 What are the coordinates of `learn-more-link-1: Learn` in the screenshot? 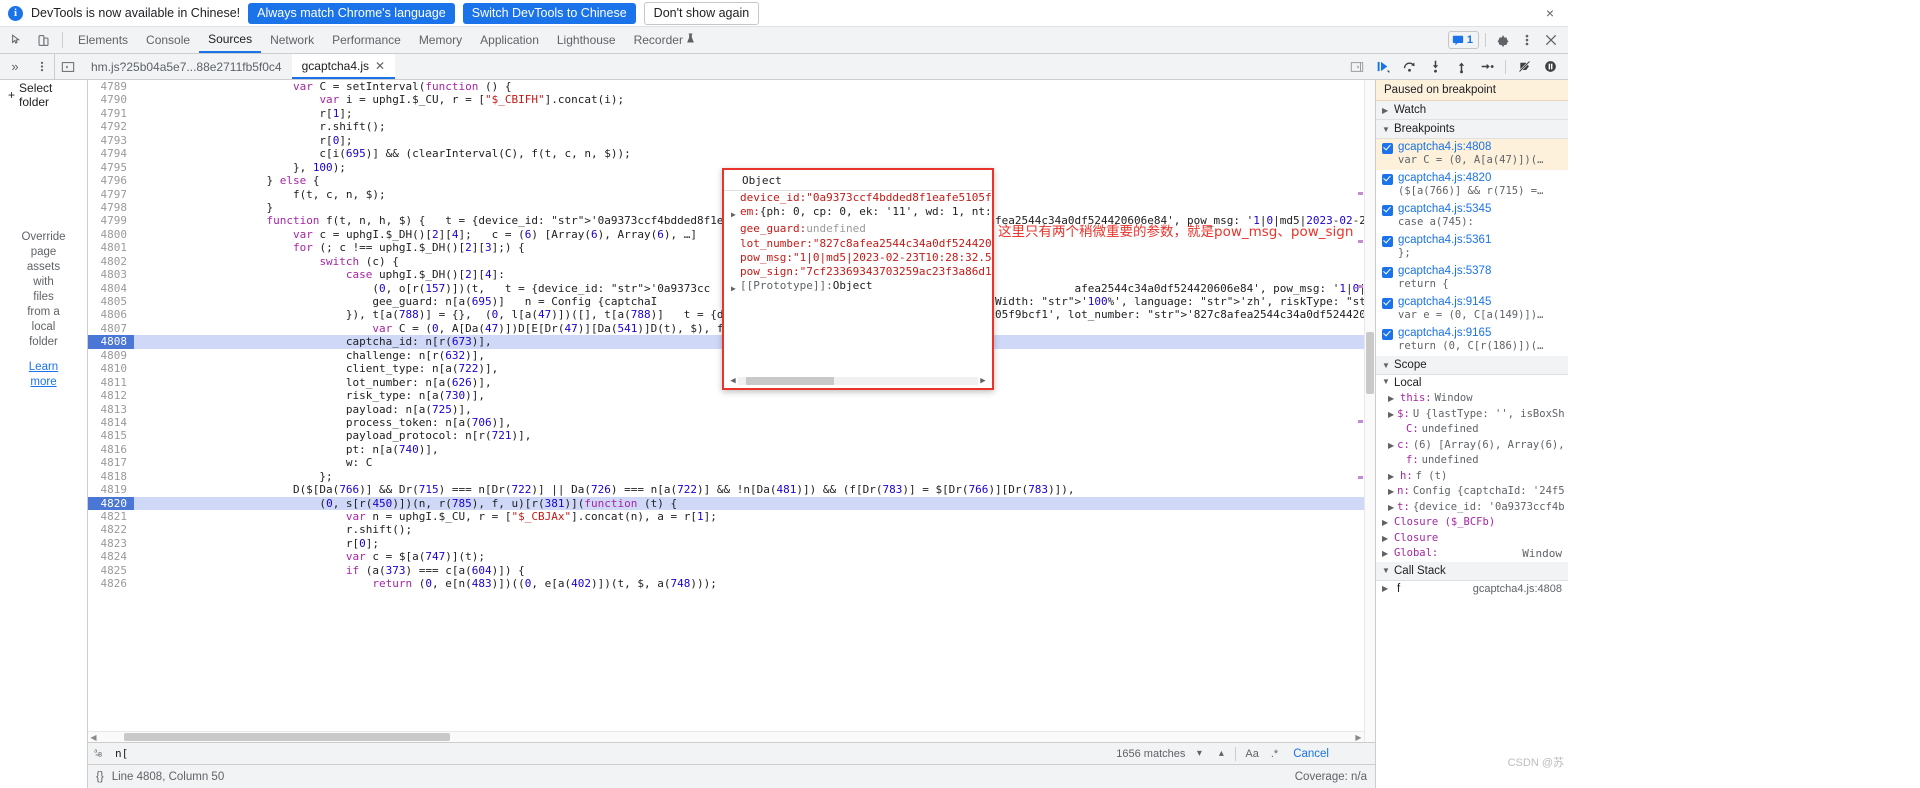 It's located at (43, 367).